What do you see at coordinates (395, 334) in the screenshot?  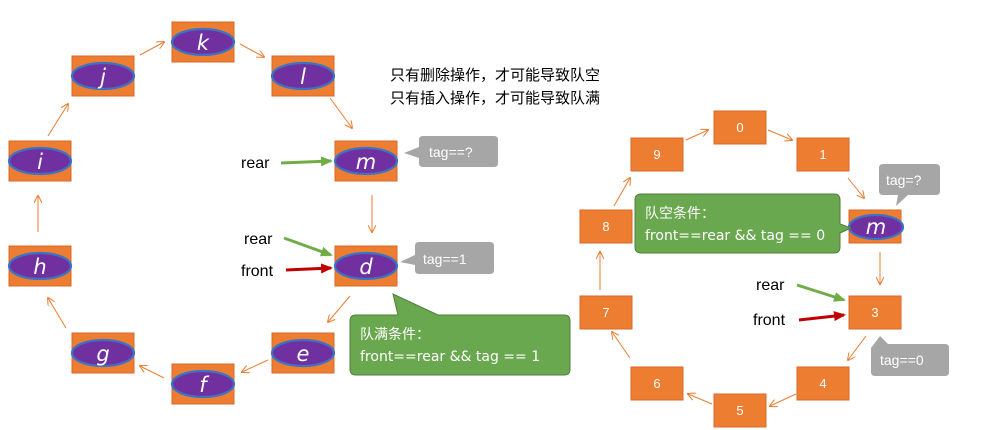 I see `full-condition-title: 队满条件：` at bounding box center [395, 334].